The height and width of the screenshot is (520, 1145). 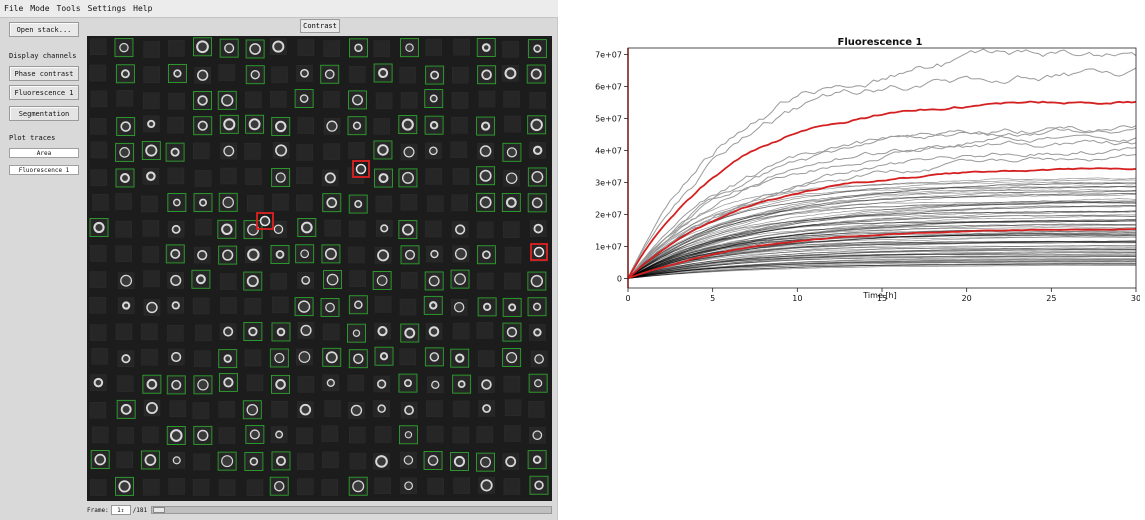 What do you see at coordinates (44, 113) in the screenshot?
I see `channel-segmentation-button: Segmentation` at bounding box center [44, 113].